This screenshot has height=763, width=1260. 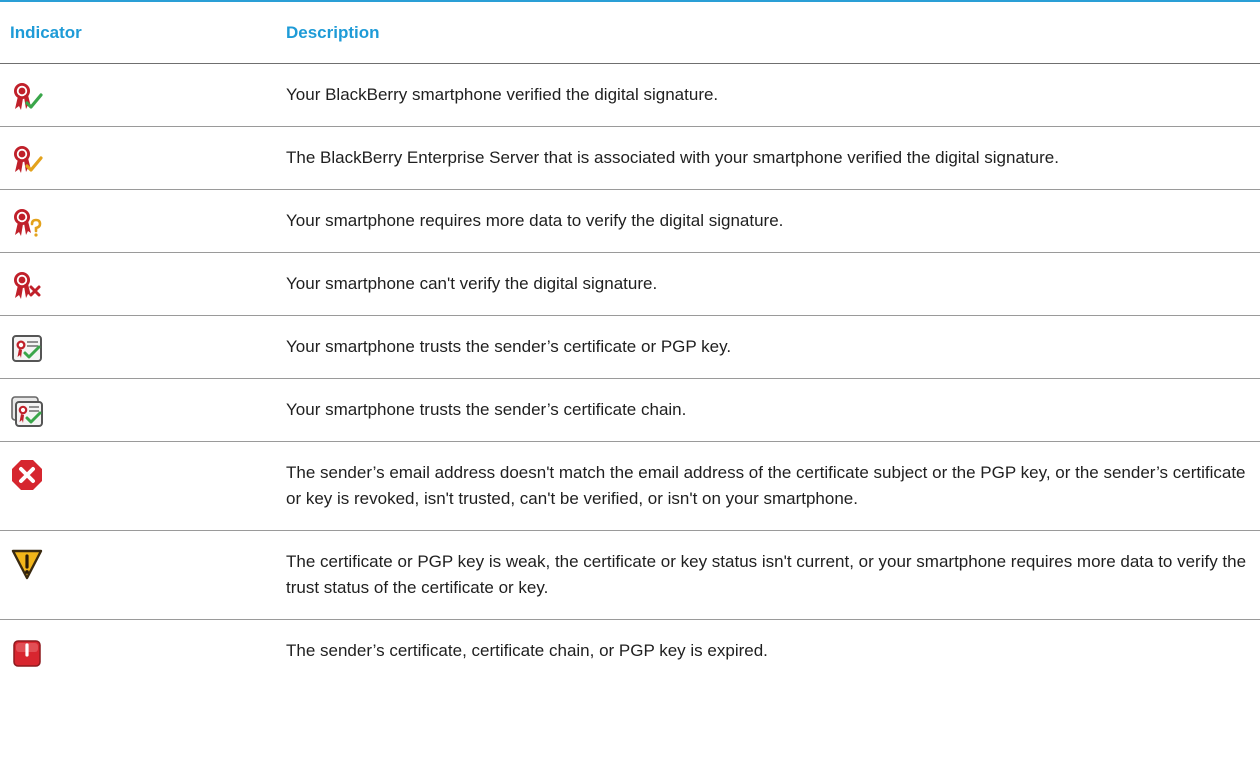 What do you see at coordinates (333, 32) in the screenshot?
I see `header-description: Description` at bounding box center [333, 32].